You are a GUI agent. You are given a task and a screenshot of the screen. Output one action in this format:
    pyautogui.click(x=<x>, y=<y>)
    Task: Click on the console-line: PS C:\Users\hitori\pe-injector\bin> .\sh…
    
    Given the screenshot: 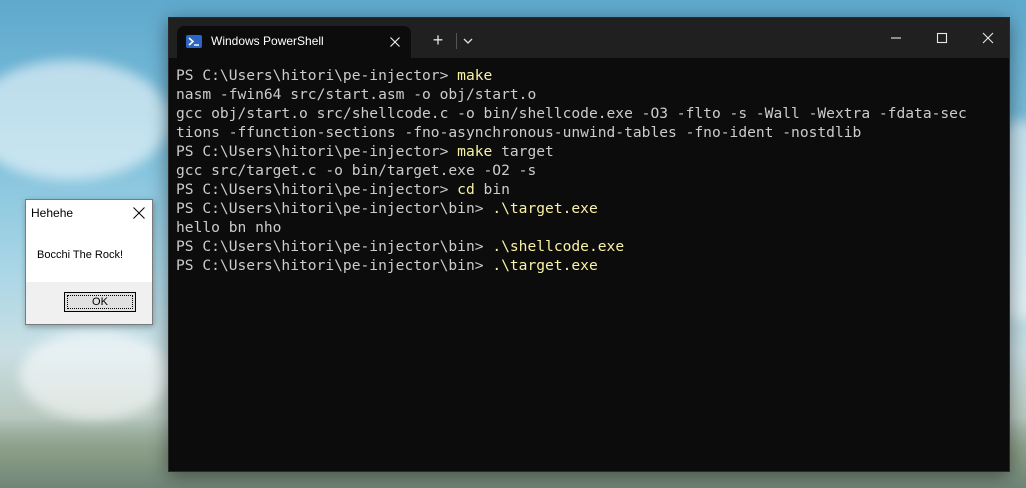 What is the action you would take?
    pyautogui.click(x=589, y=246)
    